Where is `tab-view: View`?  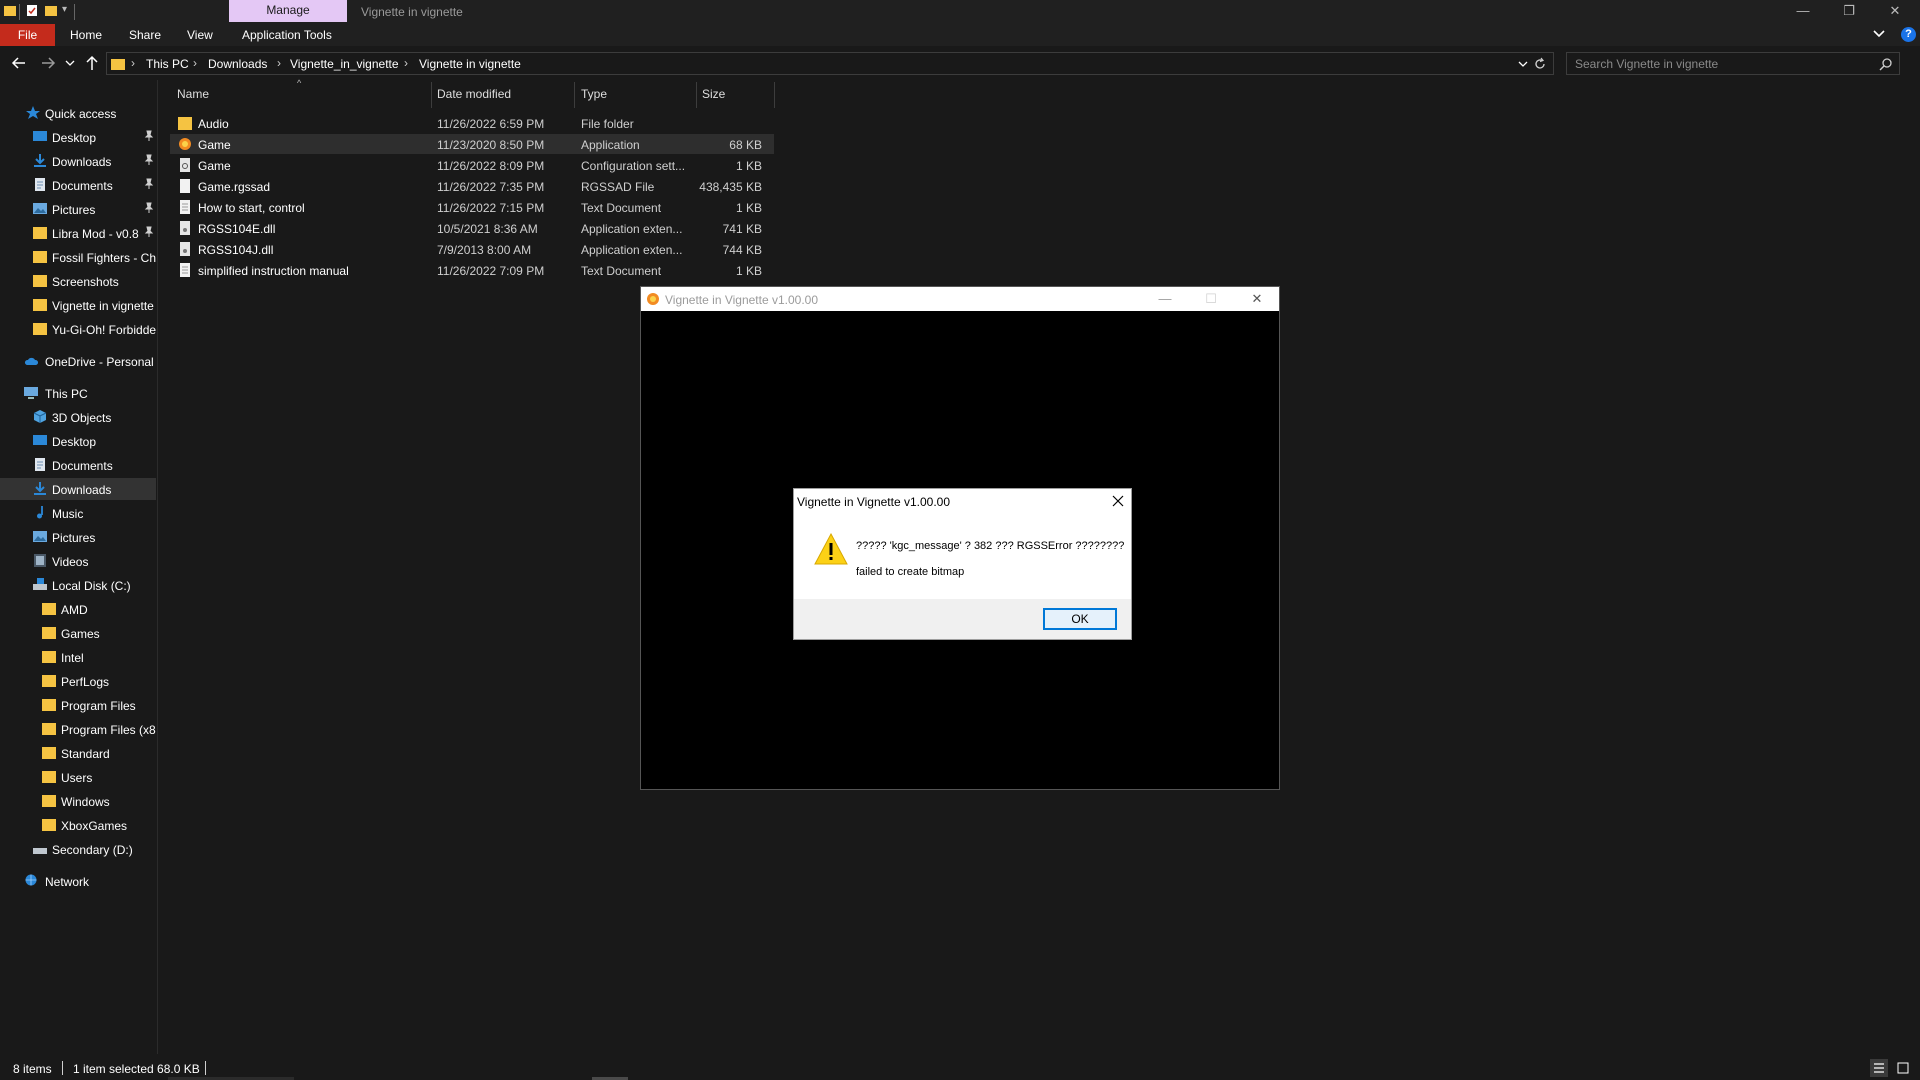 tab-view: View is located at coordinates (200, 35).